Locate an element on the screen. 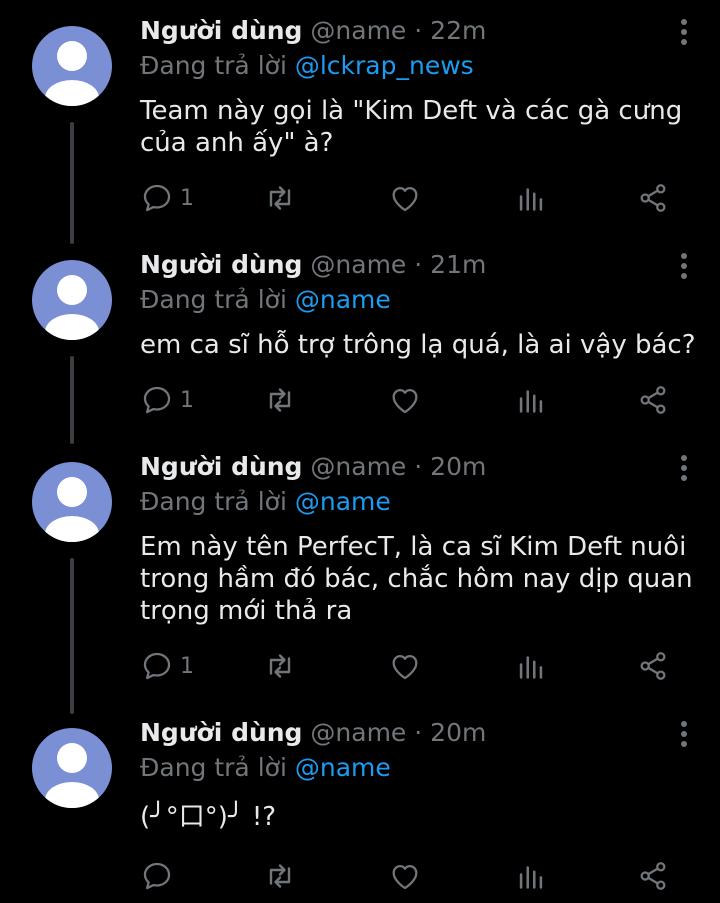 This screenshot has width=720, height=903. tweet-text: (╯°口°)╯ !? is located at coordinates (208, 817).